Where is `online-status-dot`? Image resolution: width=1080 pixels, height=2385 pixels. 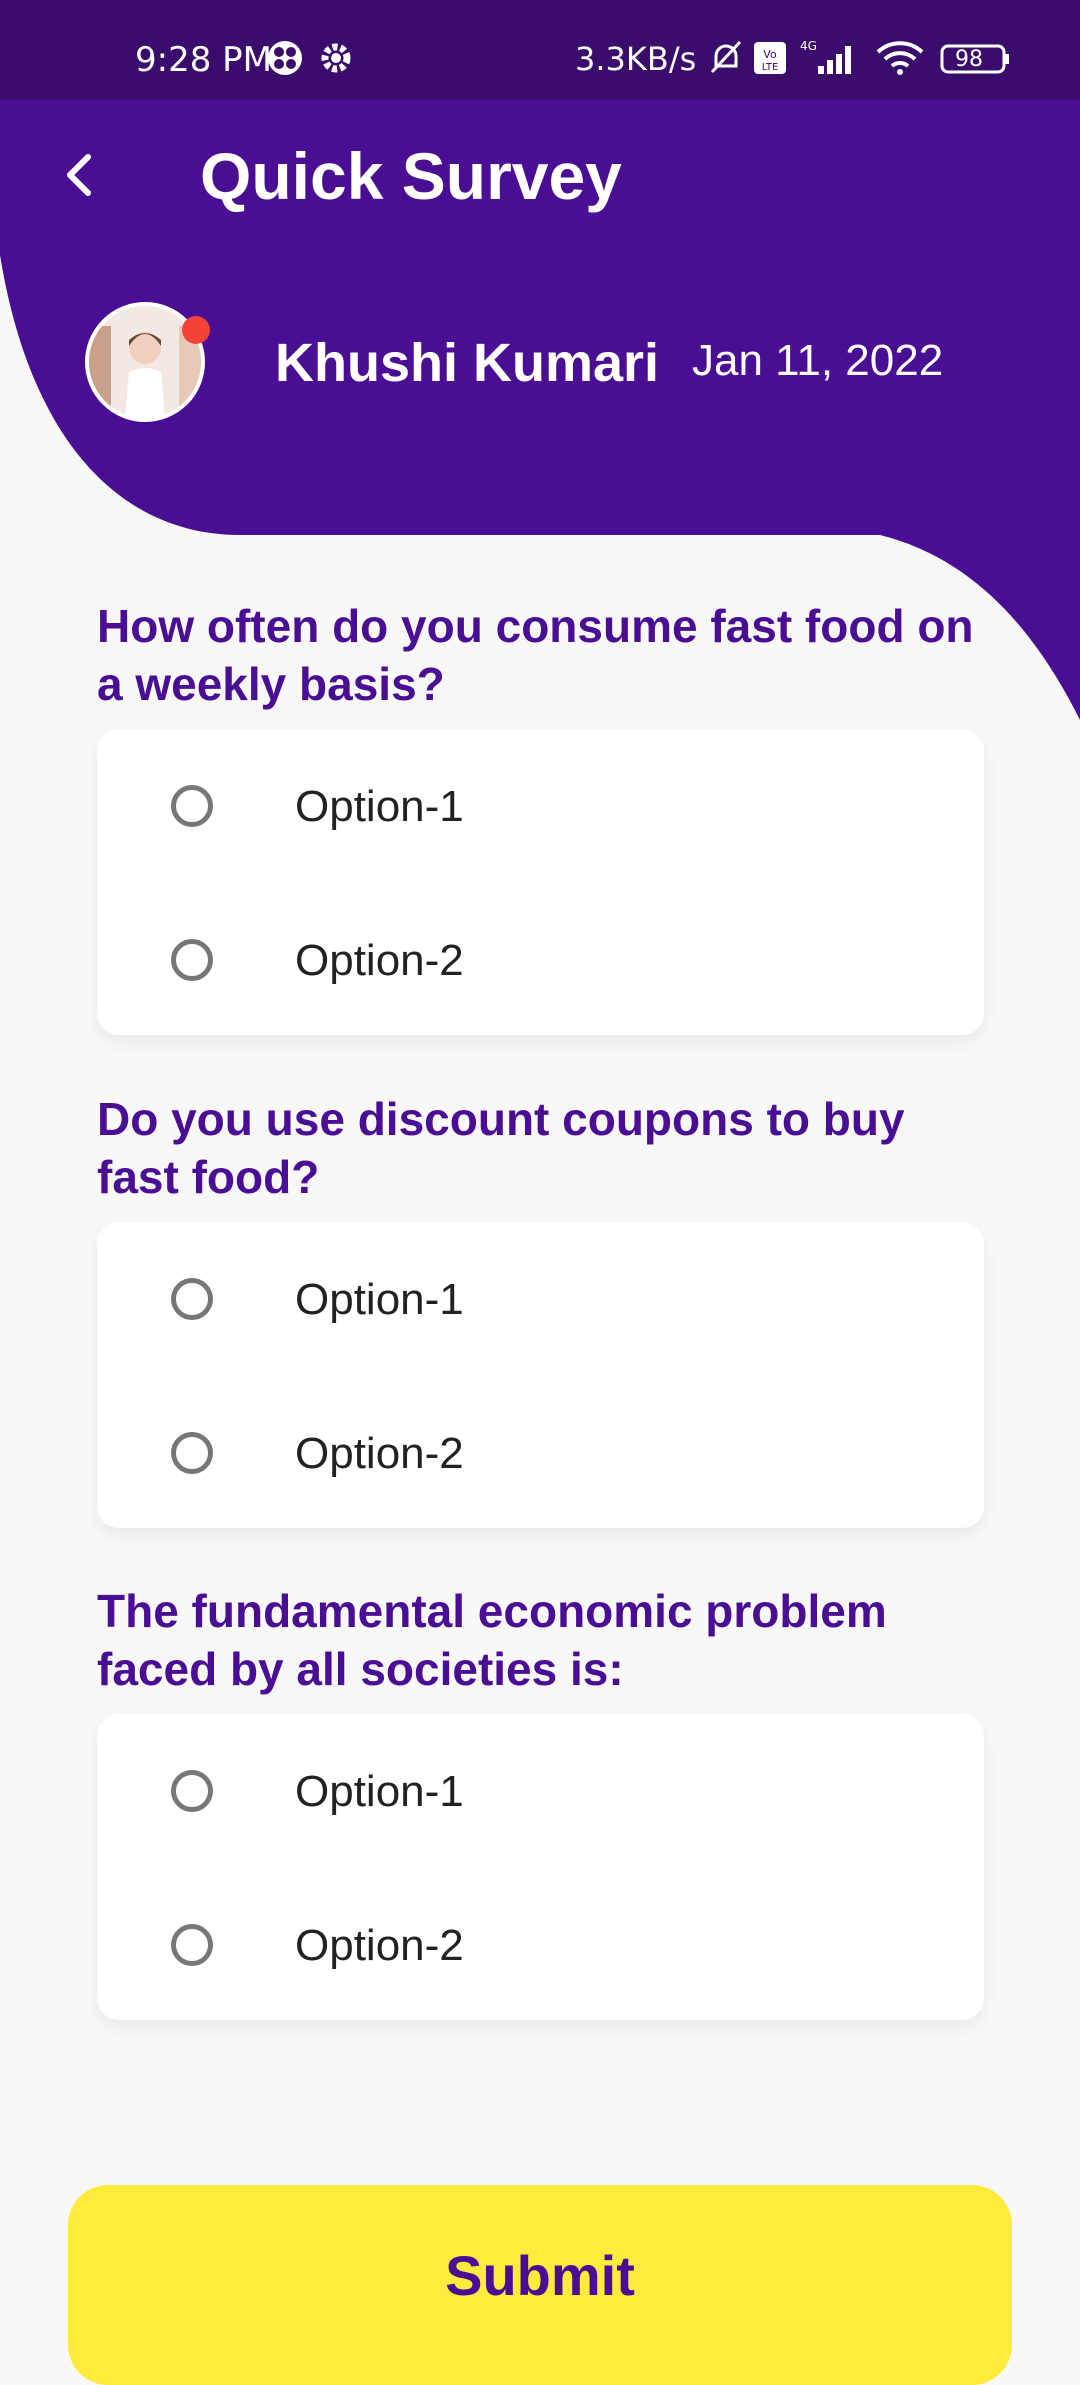 online-status-dot is located at coordinates (196, 330).